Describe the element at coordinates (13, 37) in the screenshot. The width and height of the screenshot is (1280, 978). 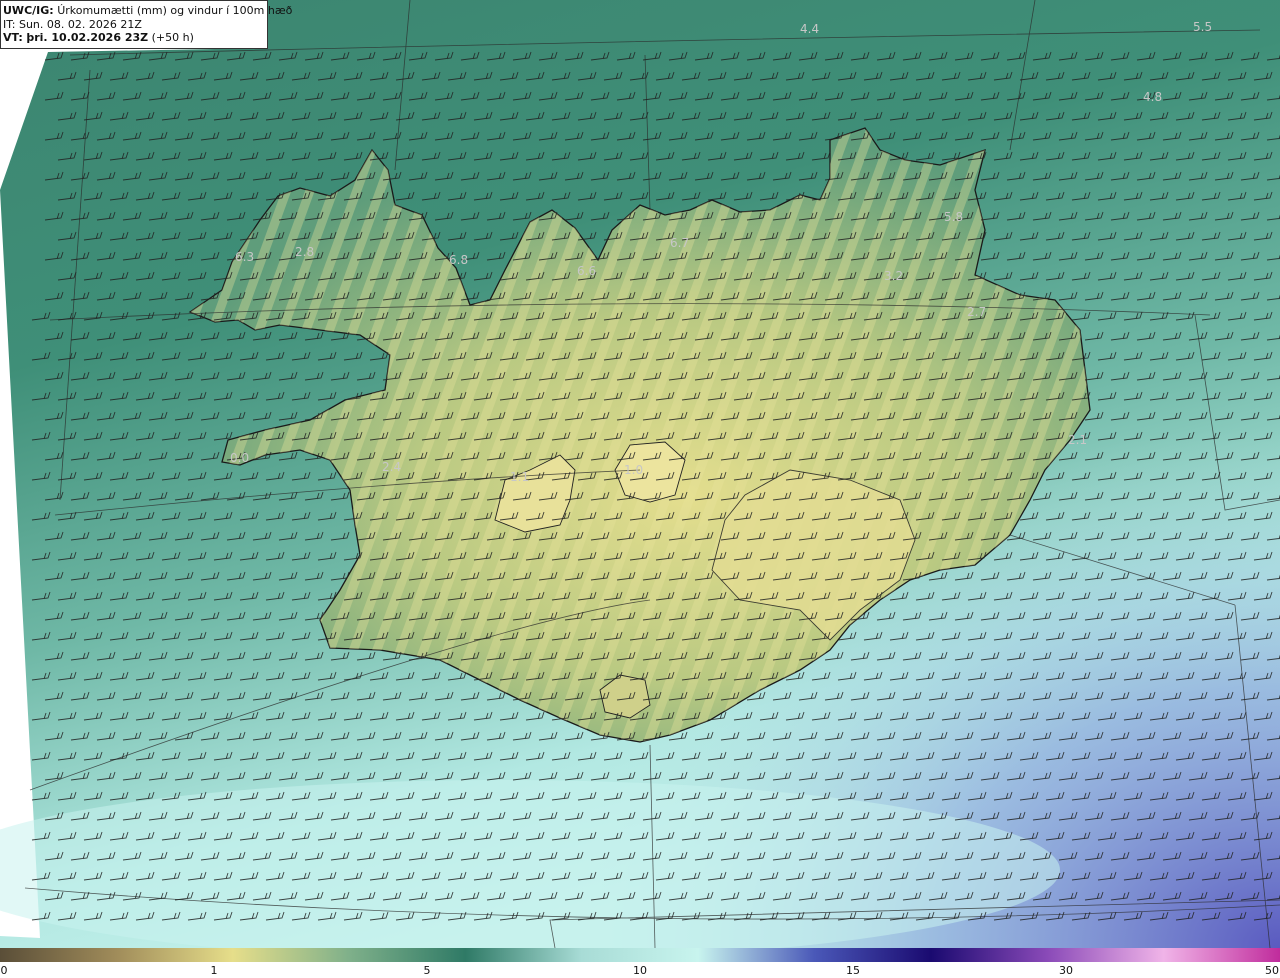
I see `valid-time-label: VT:` at that location.